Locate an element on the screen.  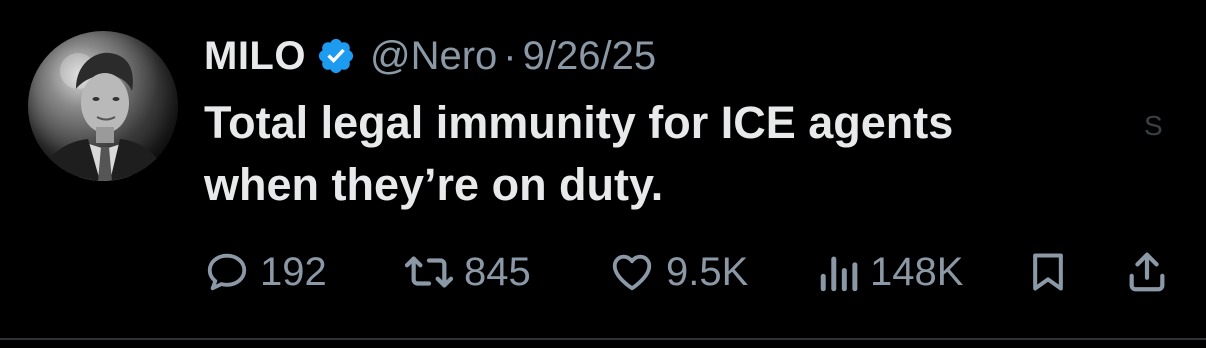
tweet-text-line: when they’re on duty. is located at coordinates (434, 184).